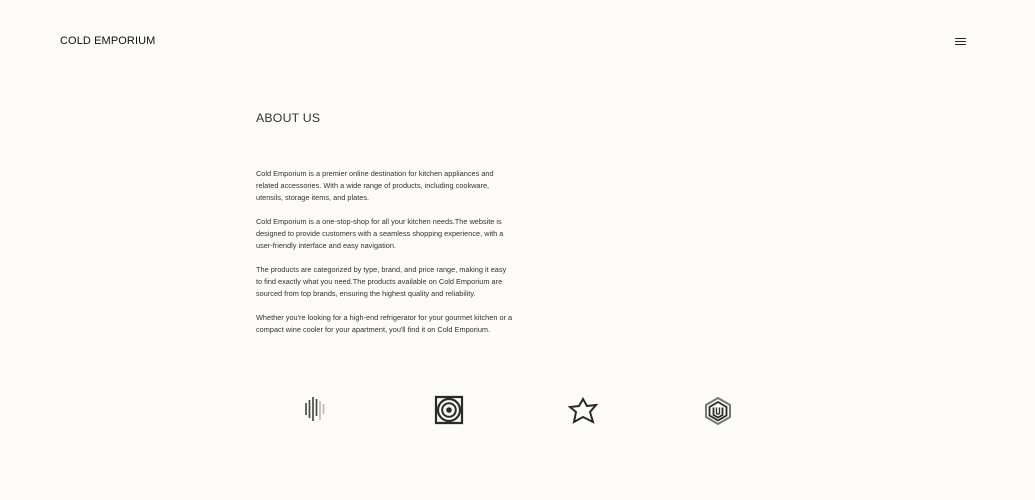  I want to click on about-title: ABOUT US, so click(288, 118).